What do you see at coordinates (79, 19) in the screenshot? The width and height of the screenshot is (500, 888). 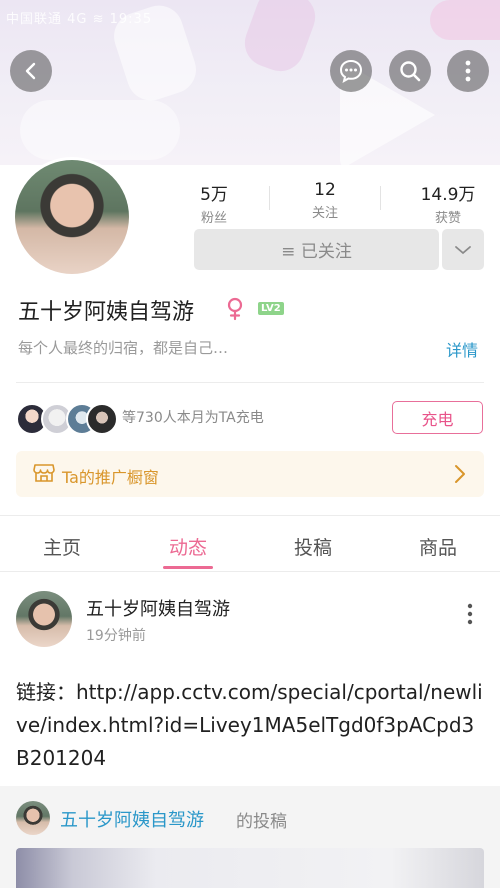 I see `status-bar: 中国联通 4G ≋ 19:35` at bounding box center [79, 19].